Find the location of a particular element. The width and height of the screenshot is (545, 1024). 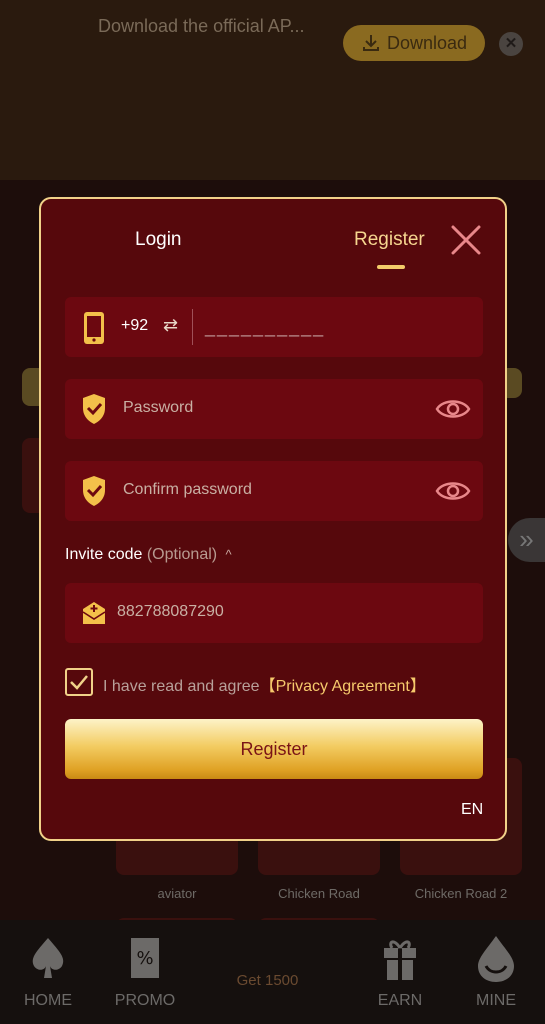

nav-earn-label: EARN is located at coordinates (400, 1000).